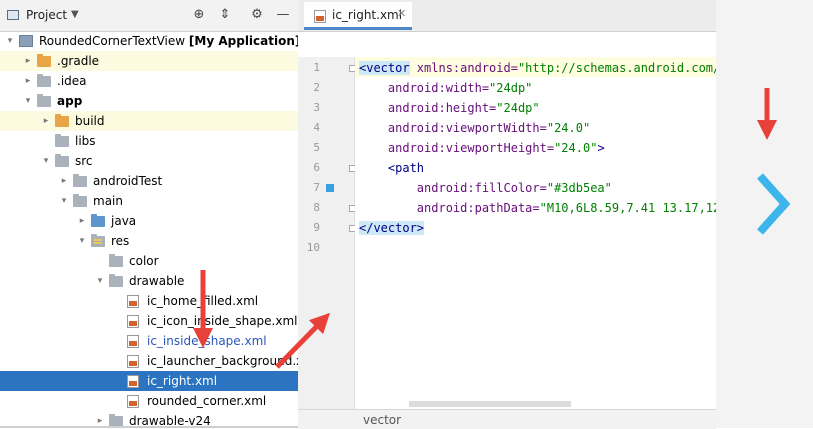  Describe the element at coordinates (392, 228) in the screenshot. I see `code-token: </vector>` at that location.